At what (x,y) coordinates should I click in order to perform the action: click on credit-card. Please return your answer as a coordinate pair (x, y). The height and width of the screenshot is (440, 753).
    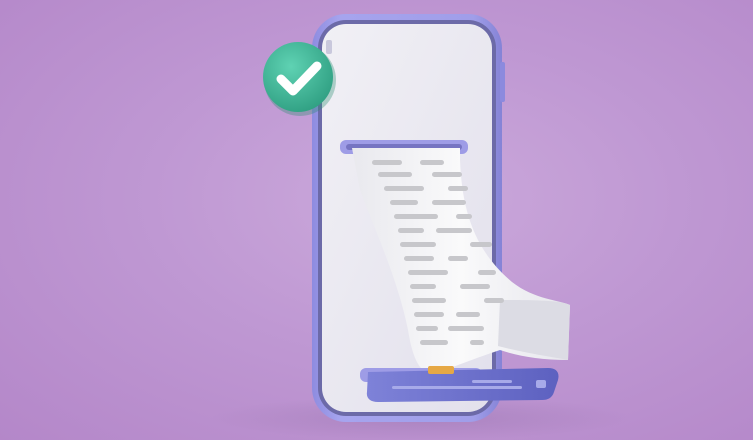
    Looking at the image, I should click on (462, 385).